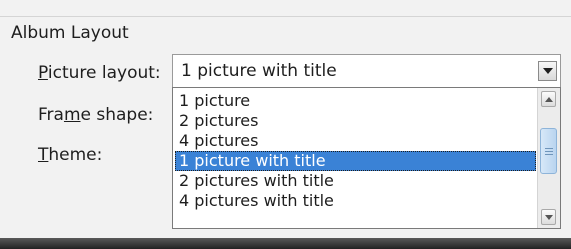 This screenshot has width=571, height=249. I want to click on vertical-scrollbar, so click(548, 158).